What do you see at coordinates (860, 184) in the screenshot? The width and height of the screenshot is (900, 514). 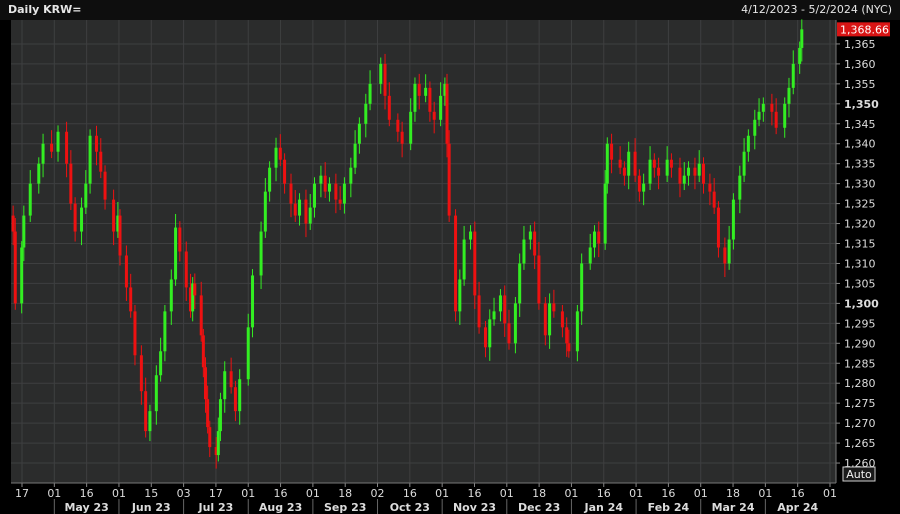 I see `y-tick-label: 1,330` at bounding box center [860, 184].